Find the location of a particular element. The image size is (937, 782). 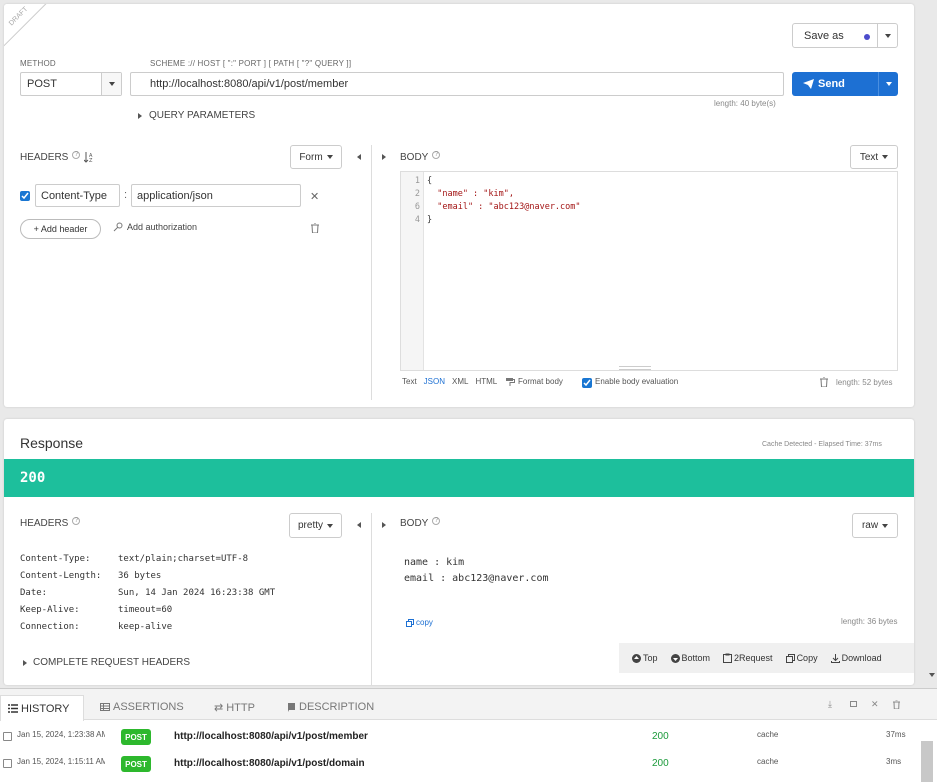

response-headers-mode-select: pretty is located at coordinates (315, 525).